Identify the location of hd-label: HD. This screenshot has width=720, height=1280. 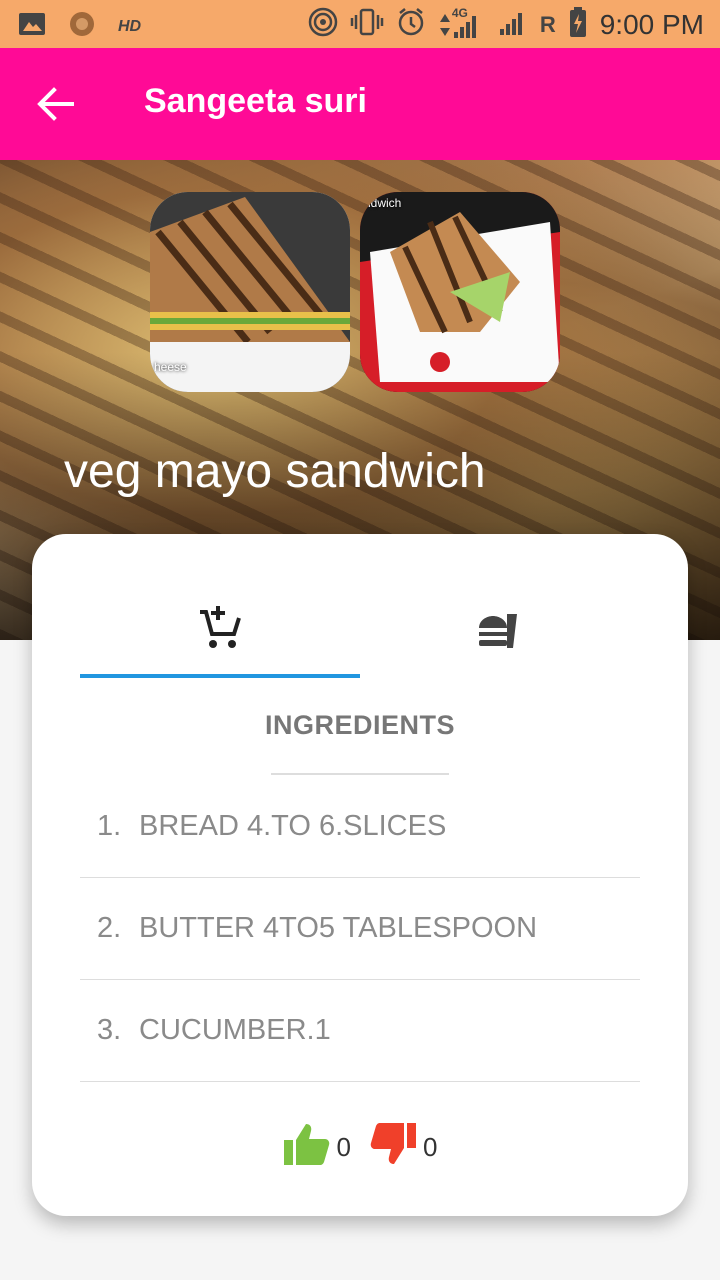
(130, 26).